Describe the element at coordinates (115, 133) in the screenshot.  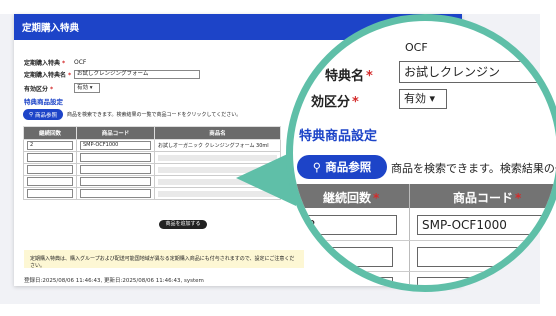
I see `col-code: 商品コード` at that location.